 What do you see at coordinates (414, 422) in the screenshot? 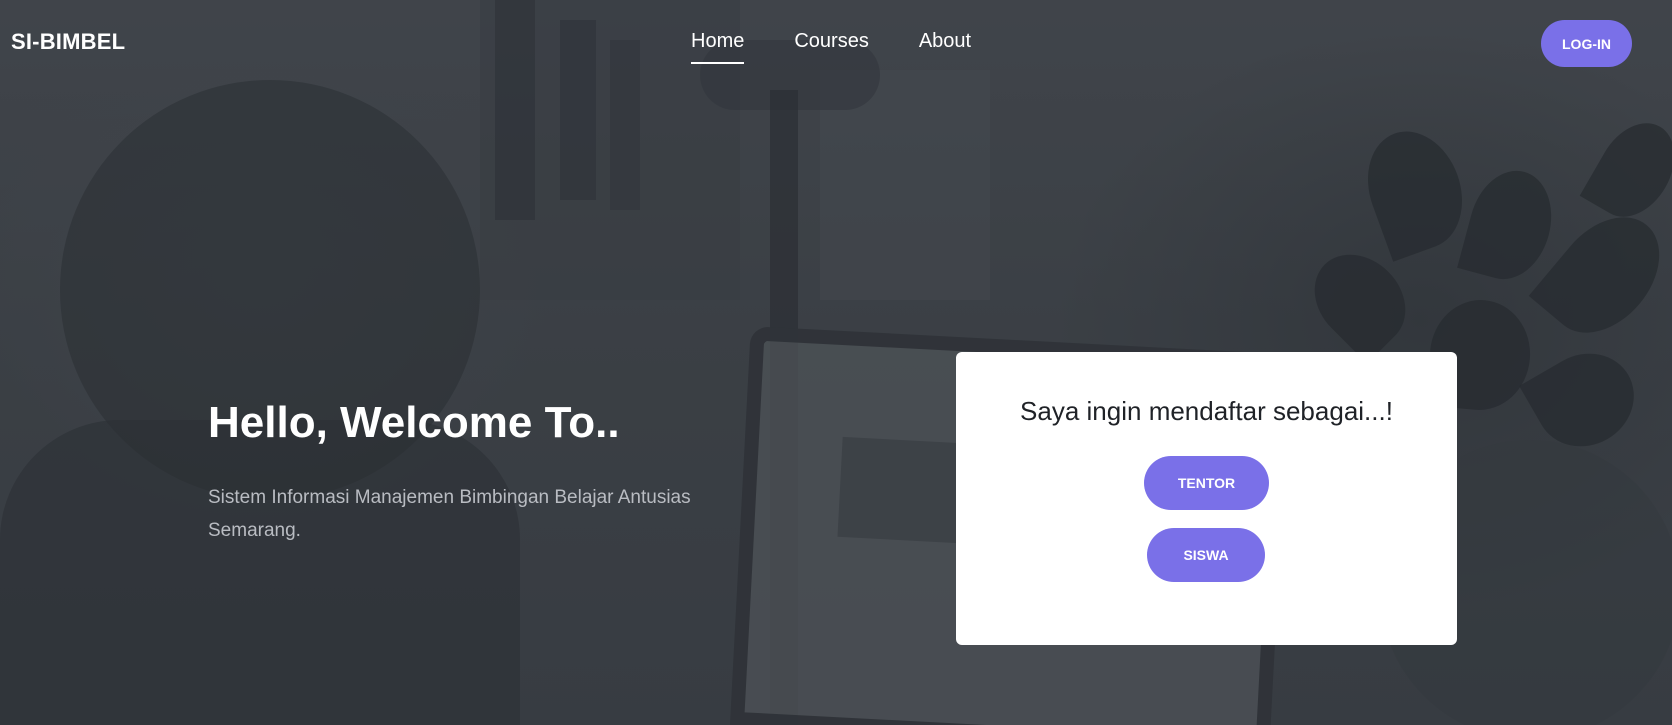
I see `hero-title: Hello, Welcome To..` at bounding box center [414, 422].